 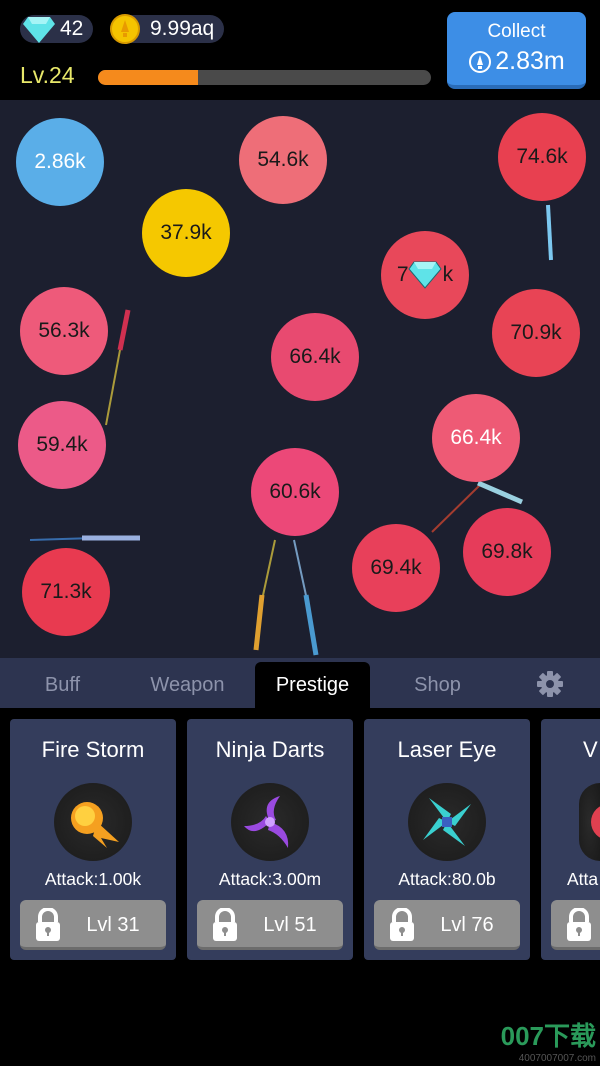 What do you see at coordinates (57, 29) in the screenshot?
I see `gem-counter: 42` at bounding box center [57, 29].